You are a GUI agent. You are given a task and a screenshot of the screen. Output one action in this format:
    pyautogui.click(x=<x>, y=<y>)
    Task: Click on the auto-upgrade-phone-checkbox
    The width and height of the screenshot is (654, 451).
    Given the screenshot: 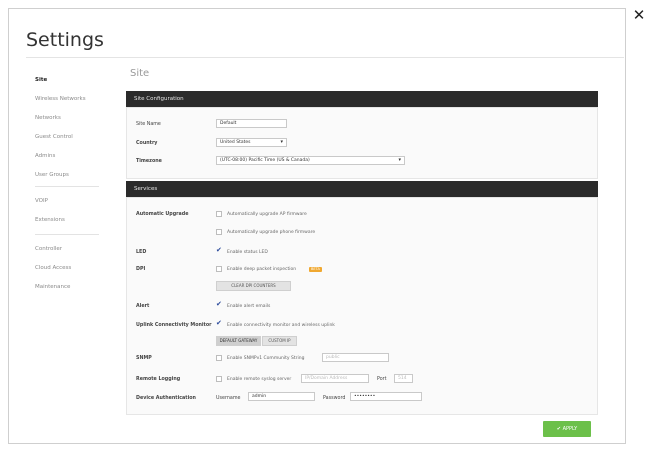 What is the action you would take?
    pyautogui.click(x=219, y=232)
    